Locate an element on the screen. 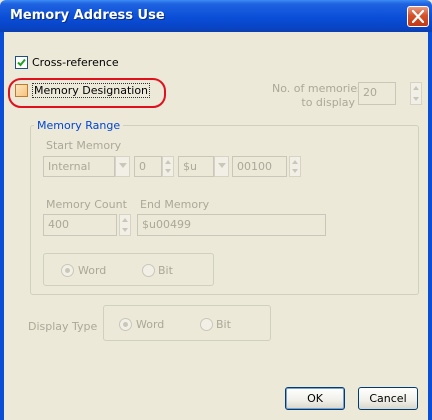 Image resolution: width=432 pixels, height=420 pixels. end-memory-label: End Memory is located at coordinates (175, 204).